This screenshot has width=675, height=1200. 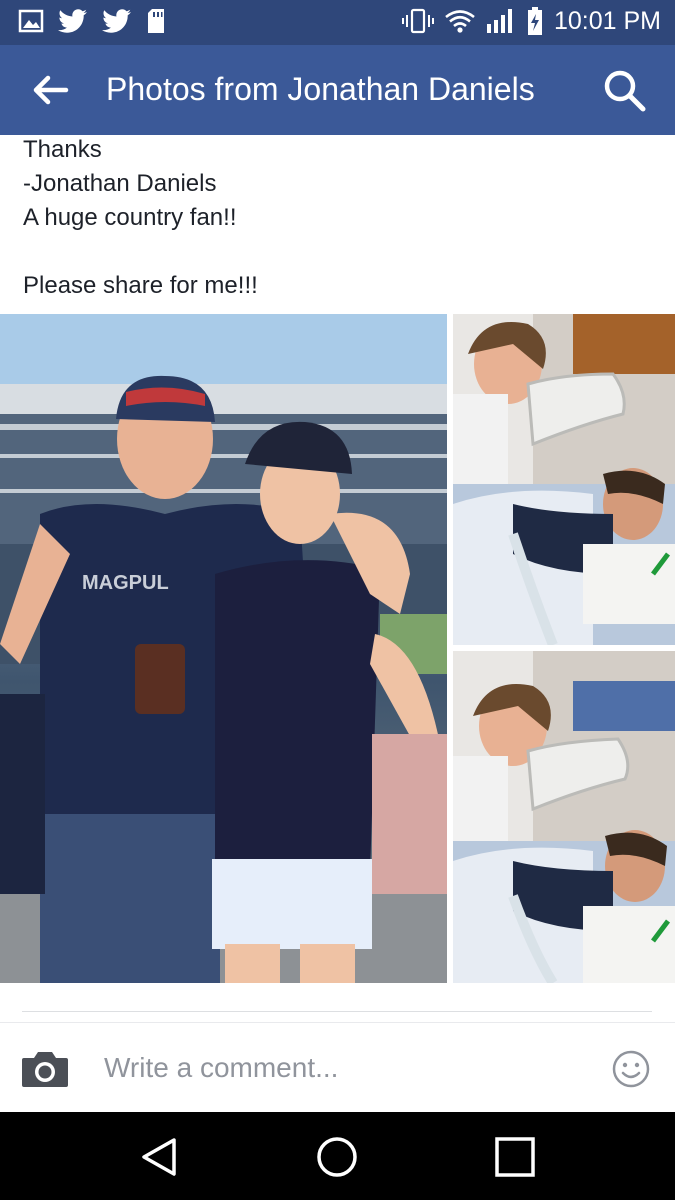 I want to click on nav-home-button, so click(x=337, y=1157).